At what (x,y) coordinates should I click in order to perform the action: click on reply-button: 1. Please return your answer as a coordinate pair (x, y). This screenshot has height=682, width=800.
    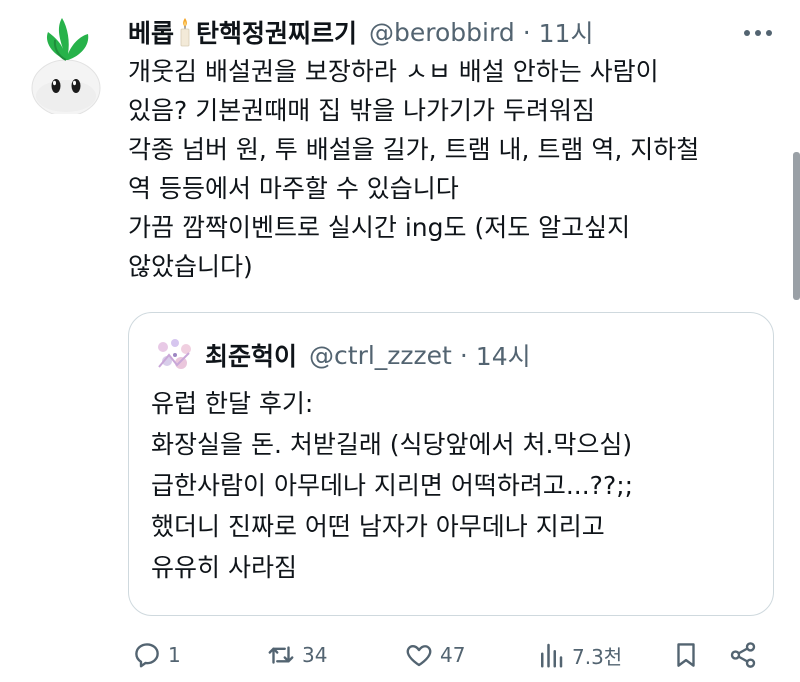
    Looking at the image, I should click on (156, 655).